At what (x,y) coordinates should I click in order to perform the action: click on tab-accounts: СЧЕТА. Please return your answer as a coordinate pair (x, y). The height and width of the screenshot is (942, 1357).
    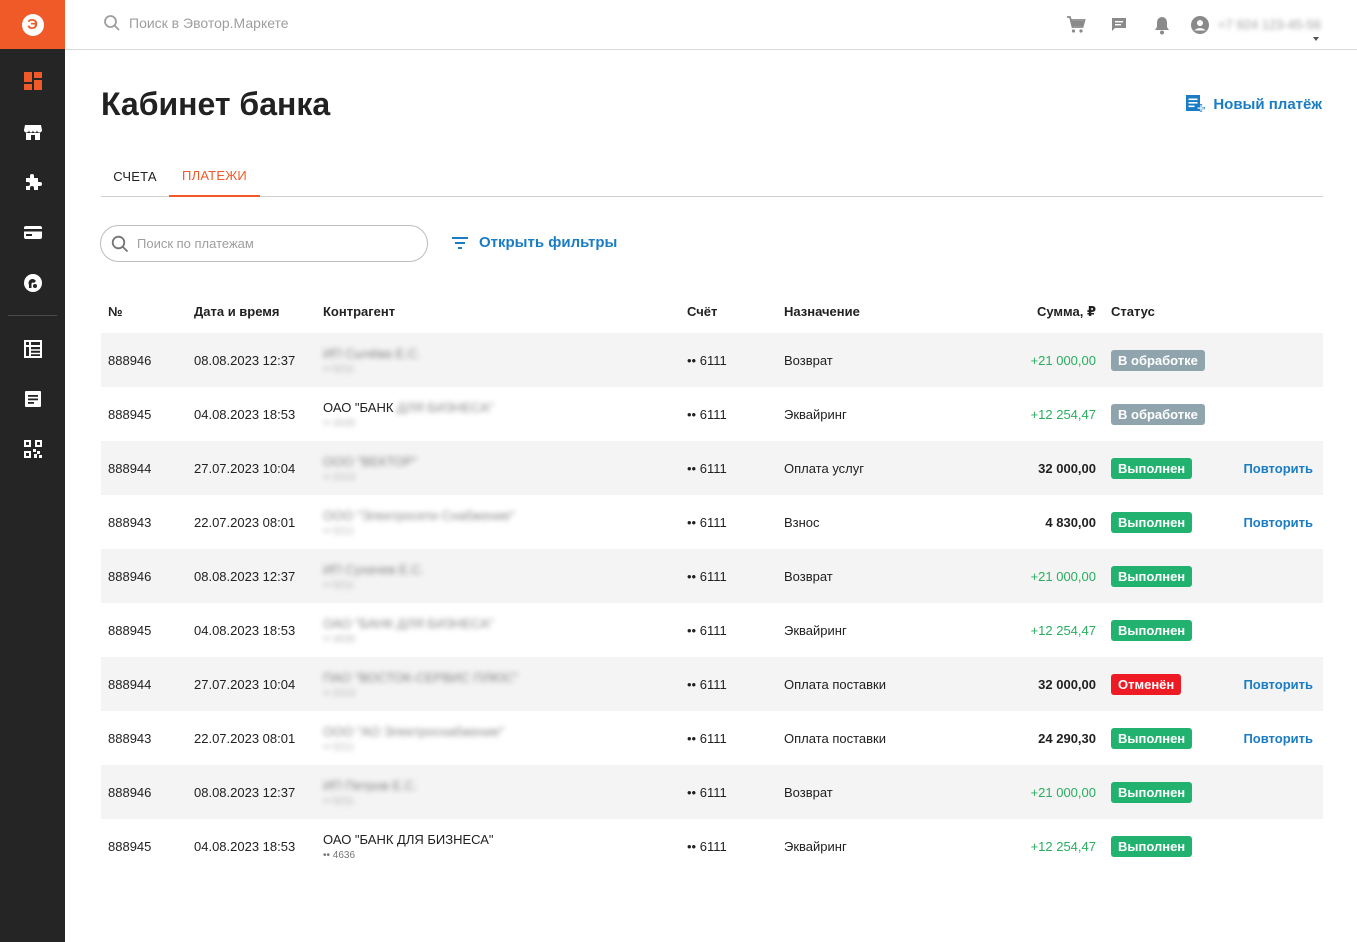
    Looking at the image, I should click on (135, 176).